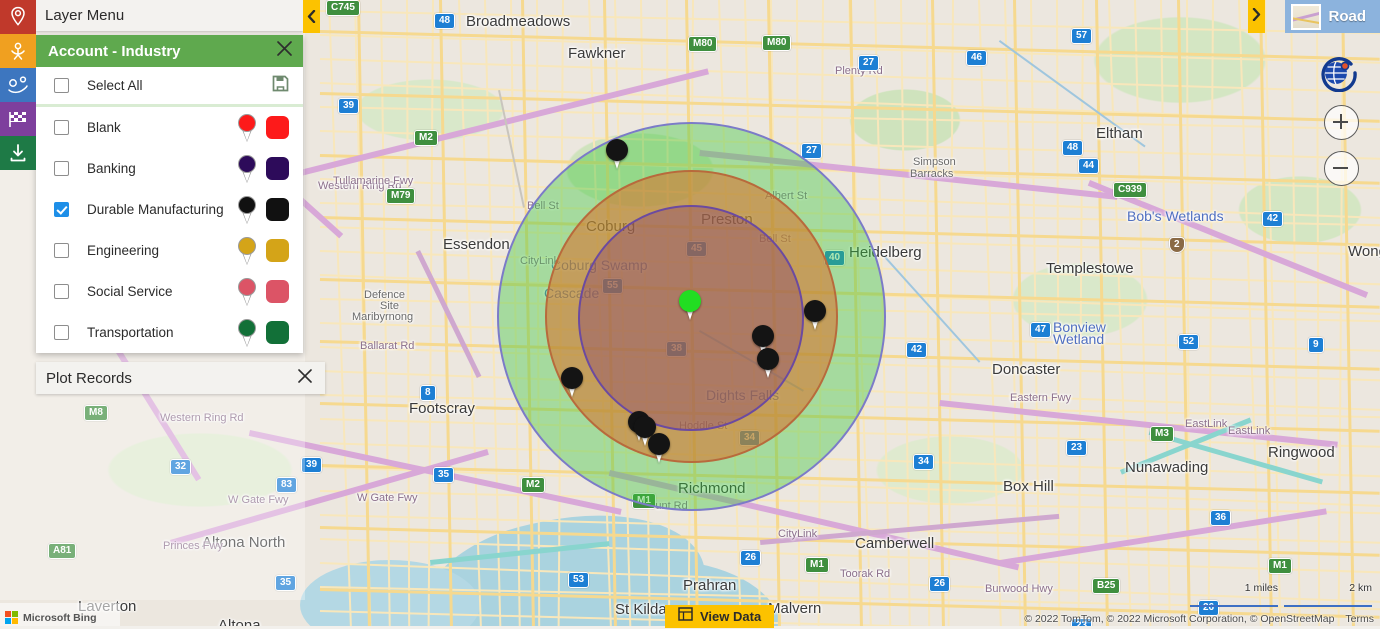 The image size is (1380, 629). I want to click on layer-menu-collapse-button, so click(311, 16).